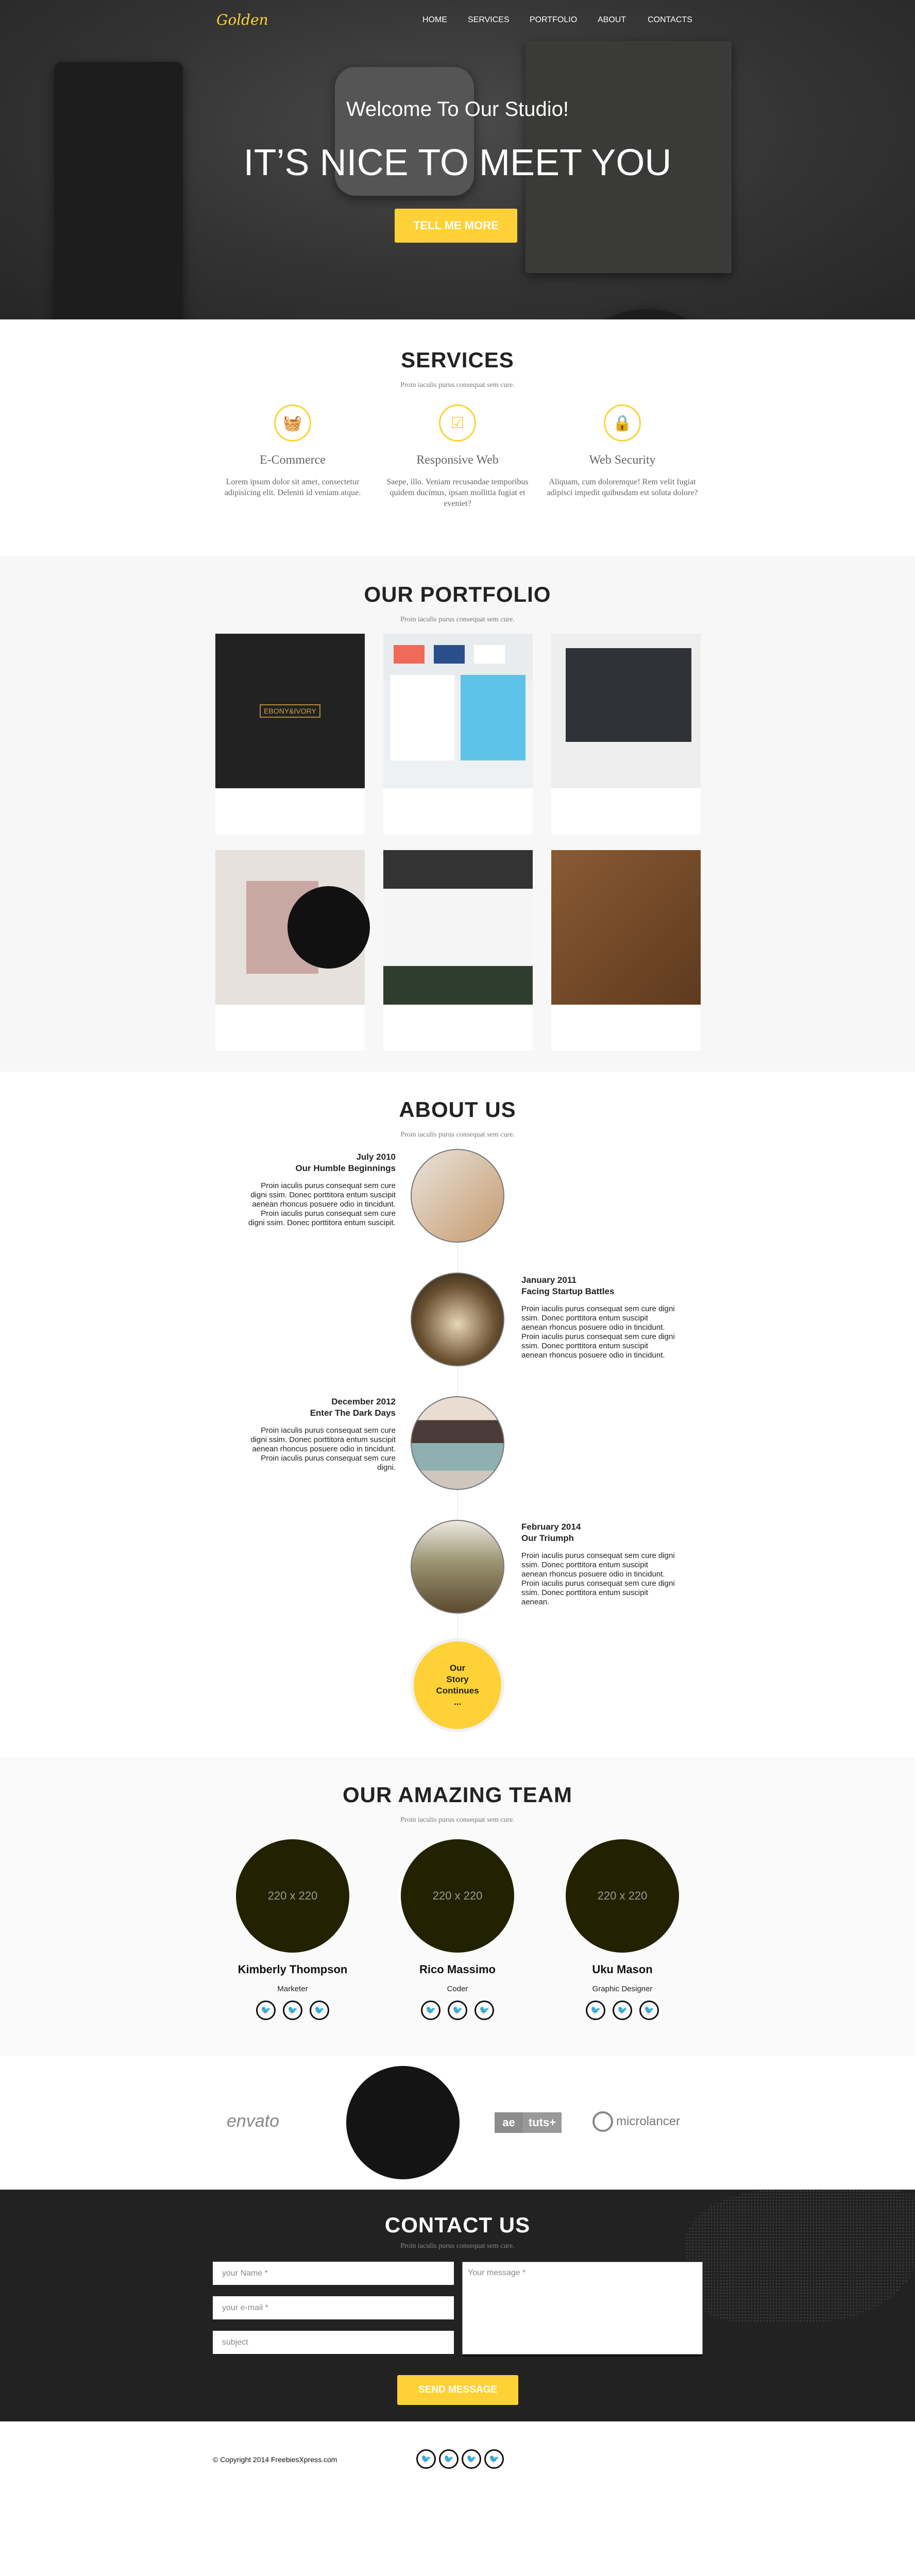  What do you see at coordinates (364, 1401) in the screenshot?
I see `timeline-date: December 2012` at bounding box center [364, 1401].